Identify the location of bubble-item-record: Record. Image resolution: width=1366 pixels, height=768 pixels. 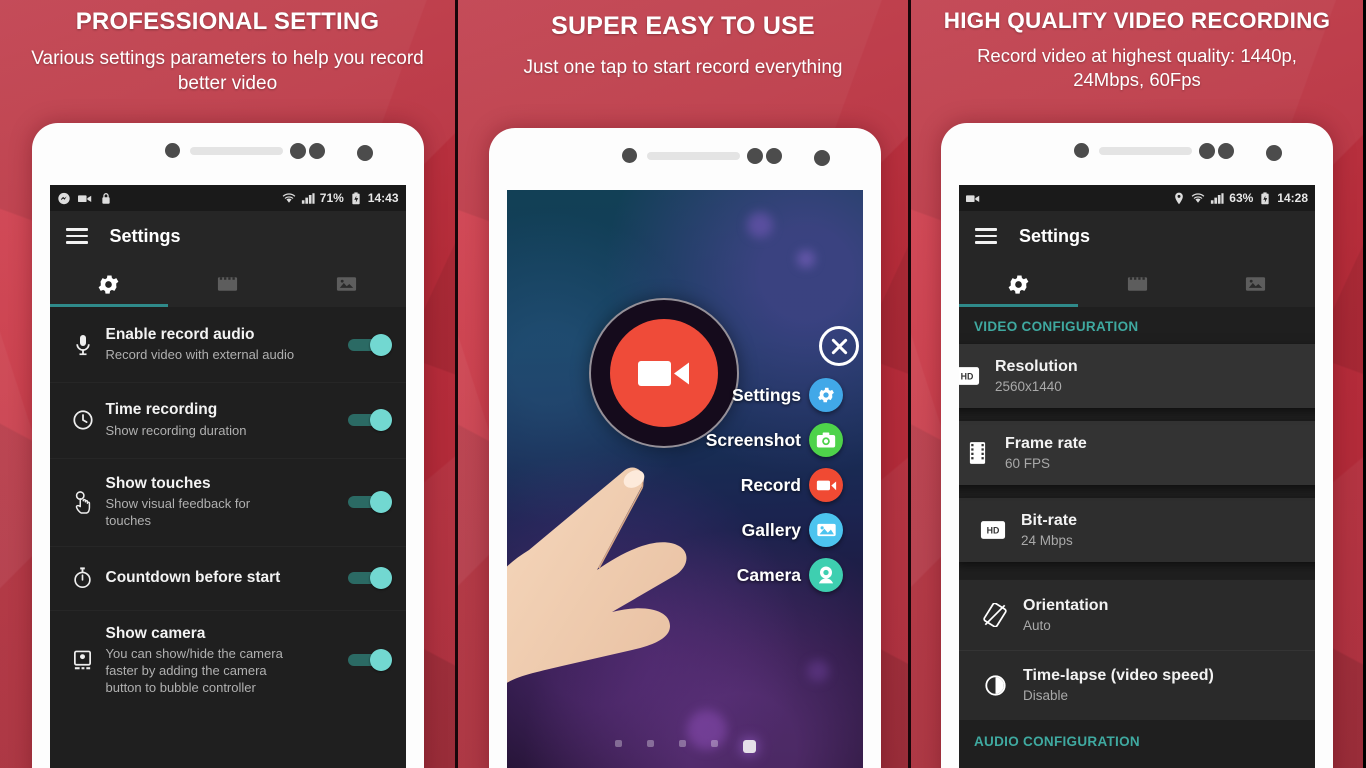
(774, 485).